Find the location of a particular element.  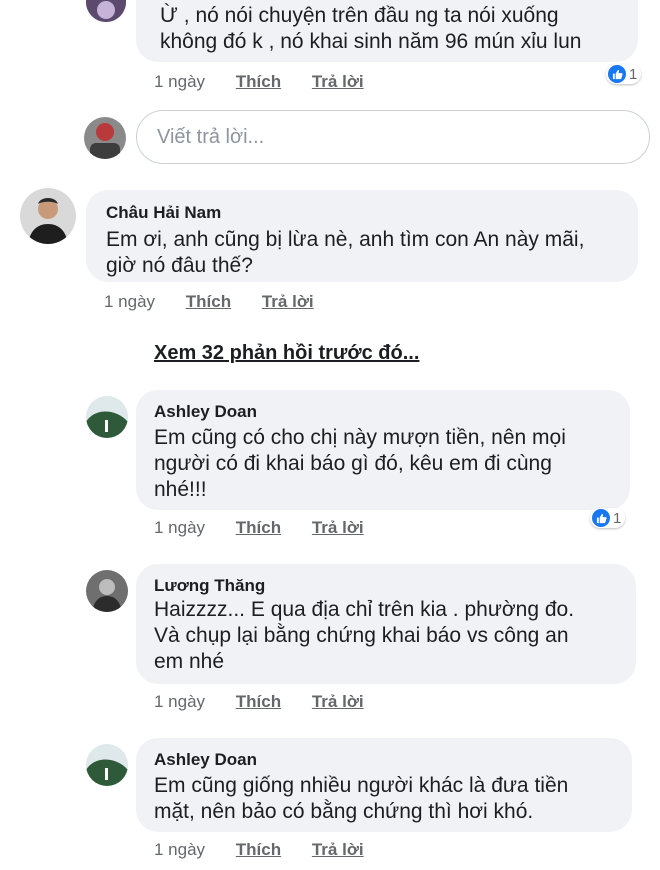

comment-text-line: mặt, nên bảo có bằng chứng thì hơi khó. is located at coordinates (344, 811).